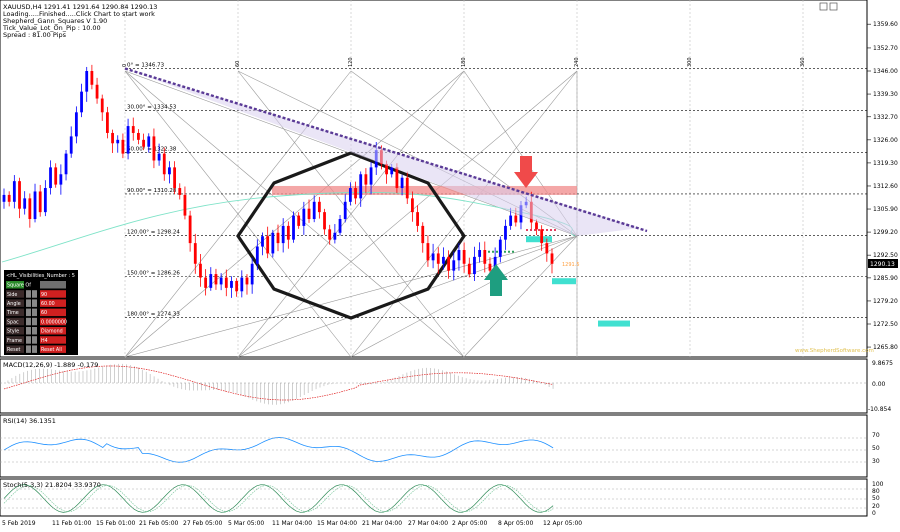 The image size is (900, 532). I want to click on time-tick-label: 15 Mar 04:00, so click(337, 523).